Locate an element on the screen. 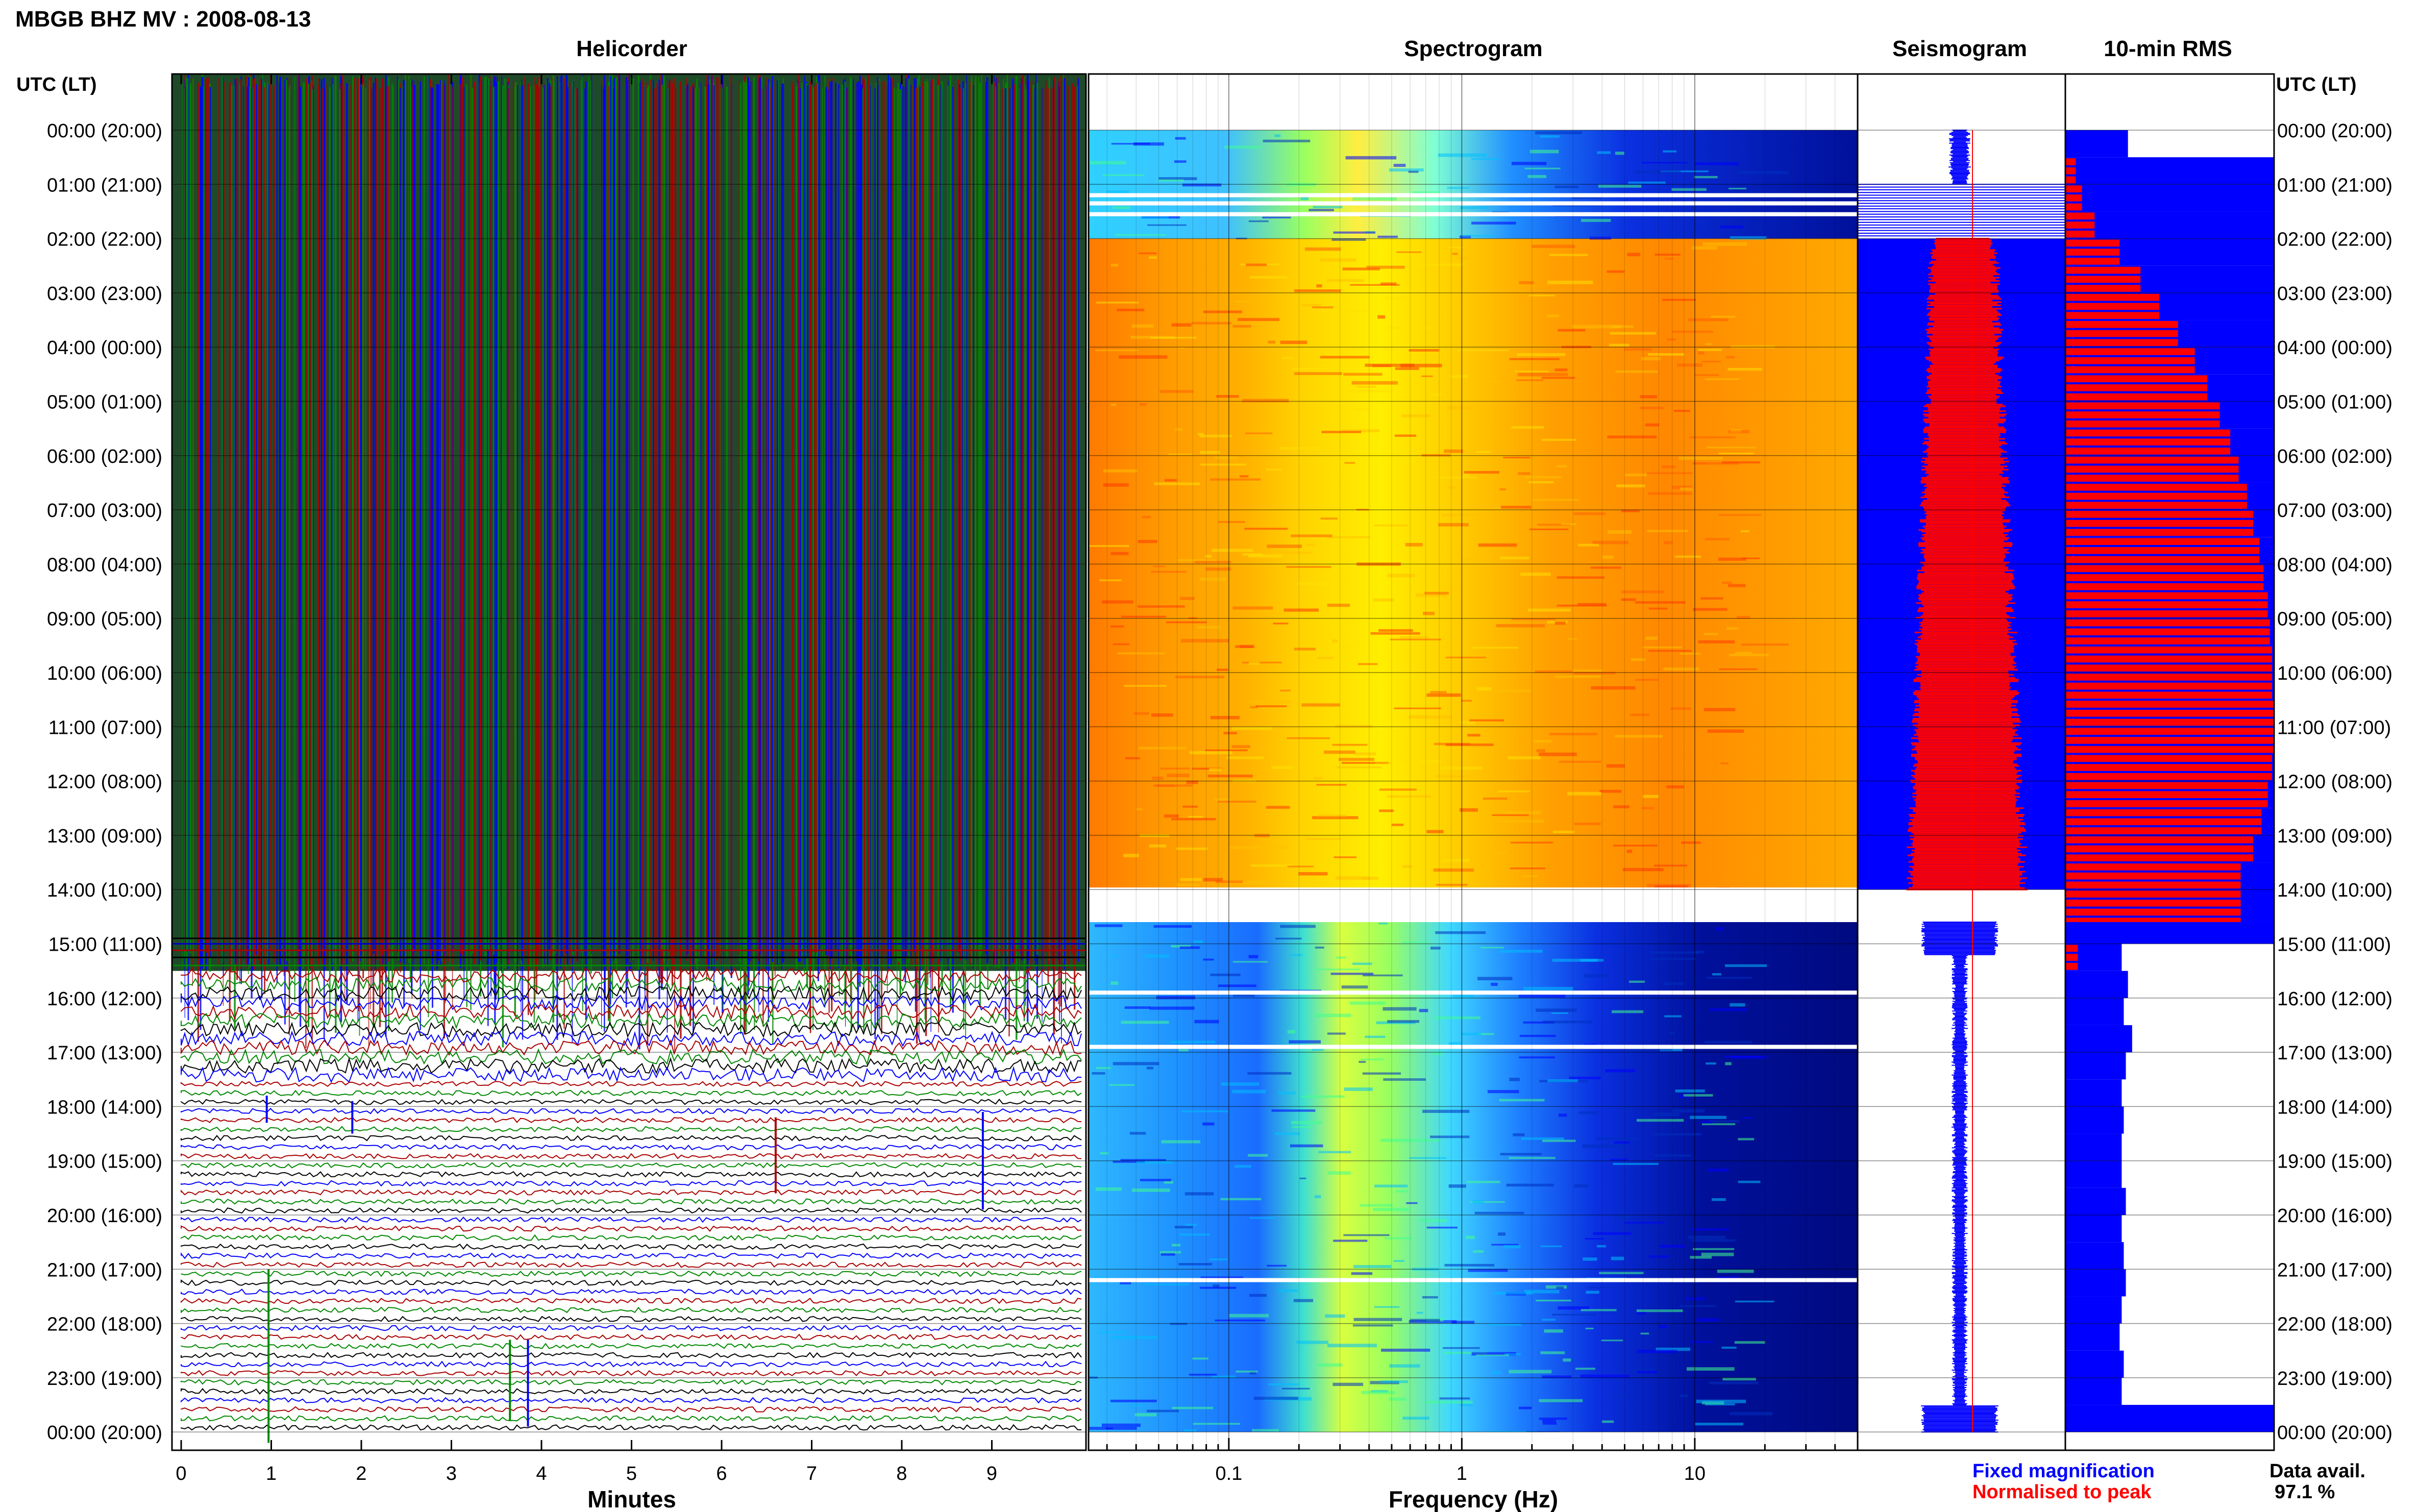  legend-fixed-magnification: Fixed magnification is located at coordinates (2063, 1471).